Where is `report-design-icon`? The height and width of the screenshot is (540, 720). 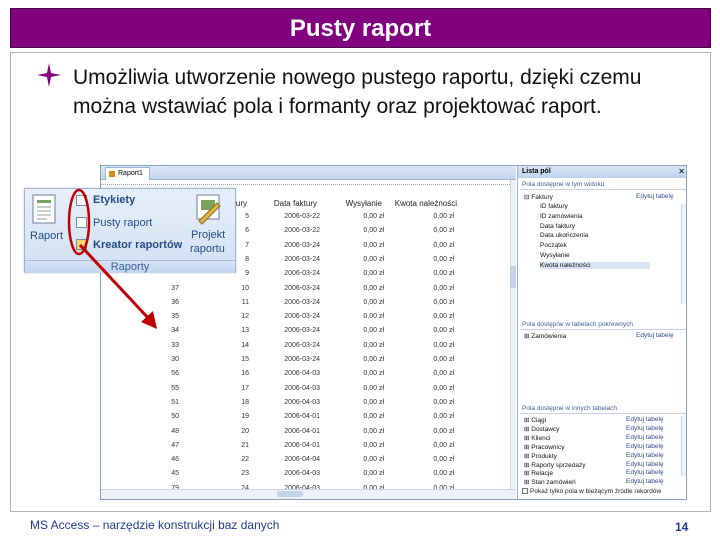 report-design-icon is located at coordinates (208, 209).